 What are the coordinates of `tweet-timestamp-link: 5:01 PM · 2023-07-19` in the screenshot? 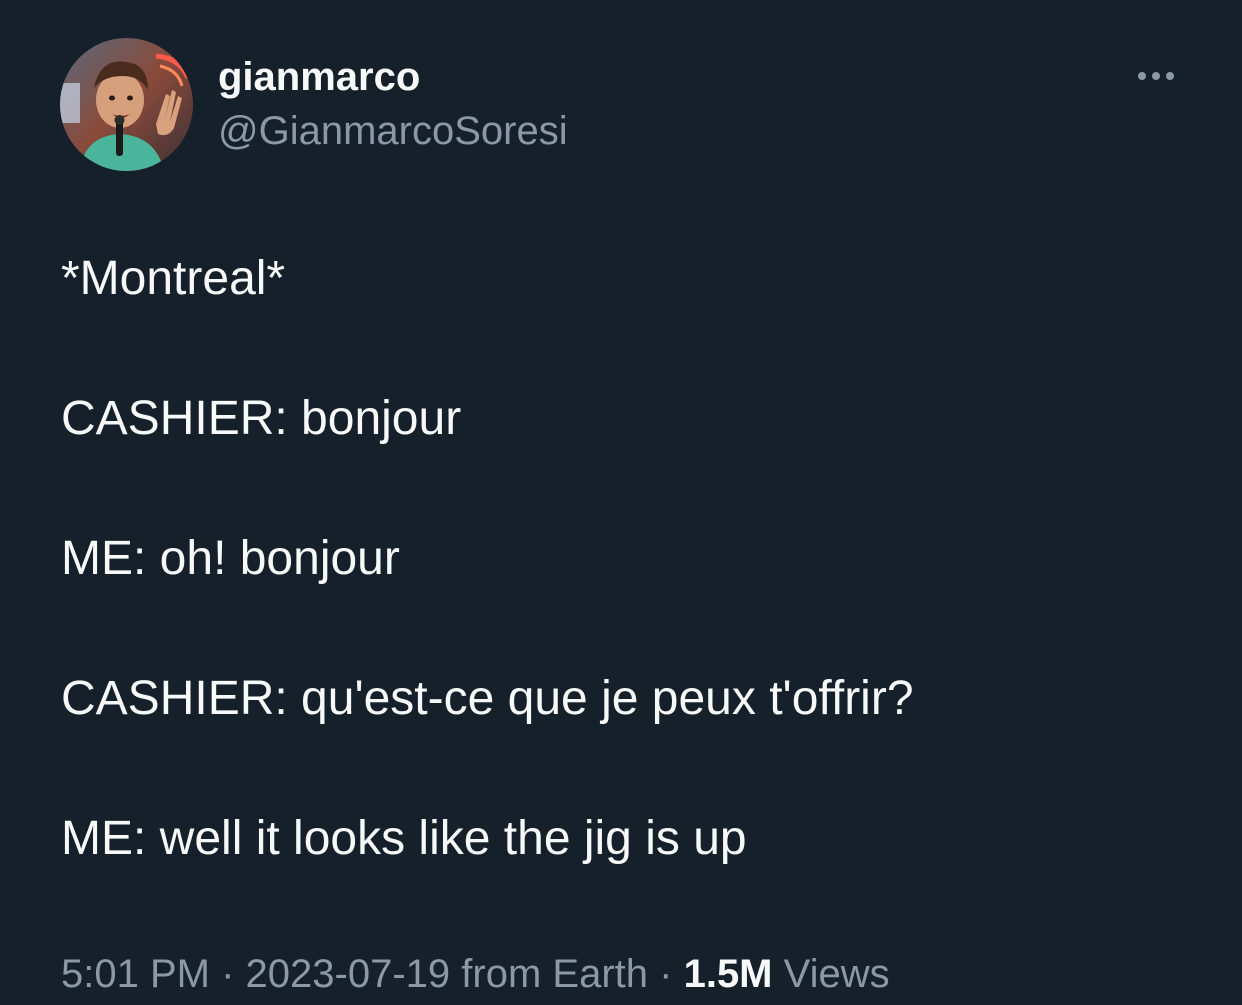 It's located at (255, 974).